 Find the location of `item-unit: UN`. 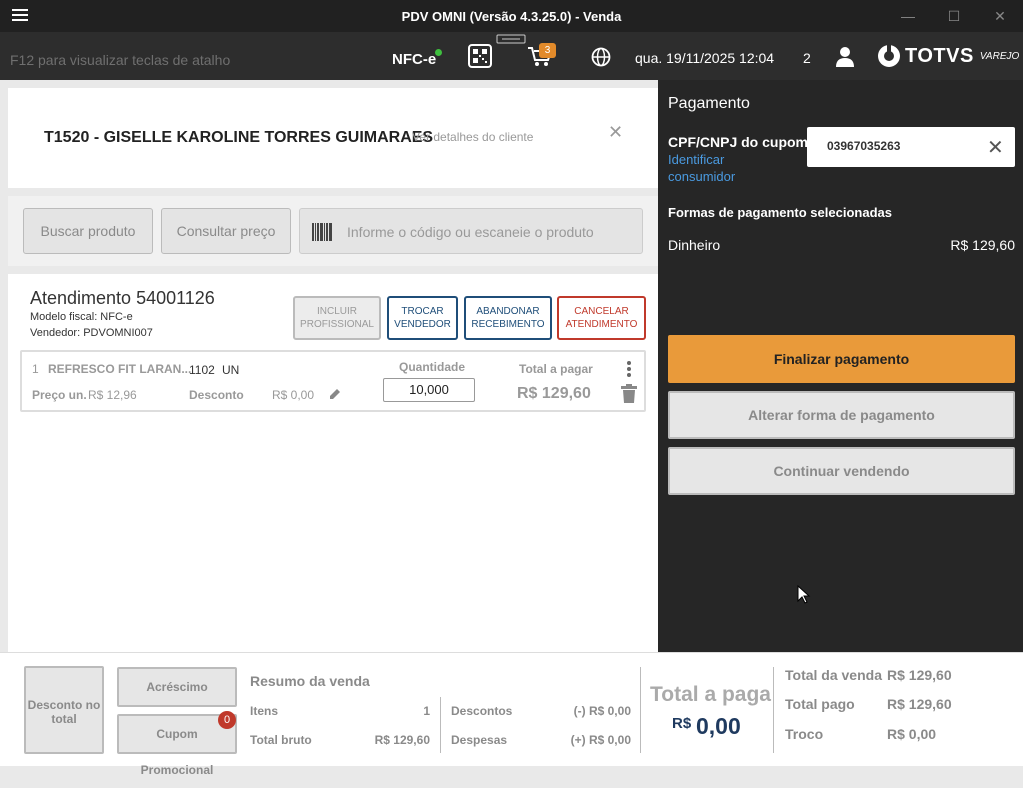

item-unit: UN is located at coordinates (231, 370).